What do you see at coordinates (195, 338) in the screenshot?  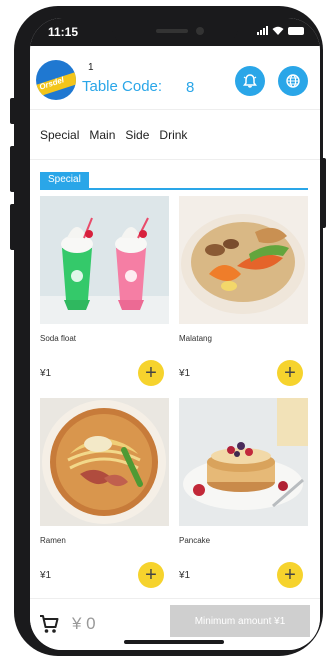 I see `product-name: Malatang` at bounding box center [195, 338].